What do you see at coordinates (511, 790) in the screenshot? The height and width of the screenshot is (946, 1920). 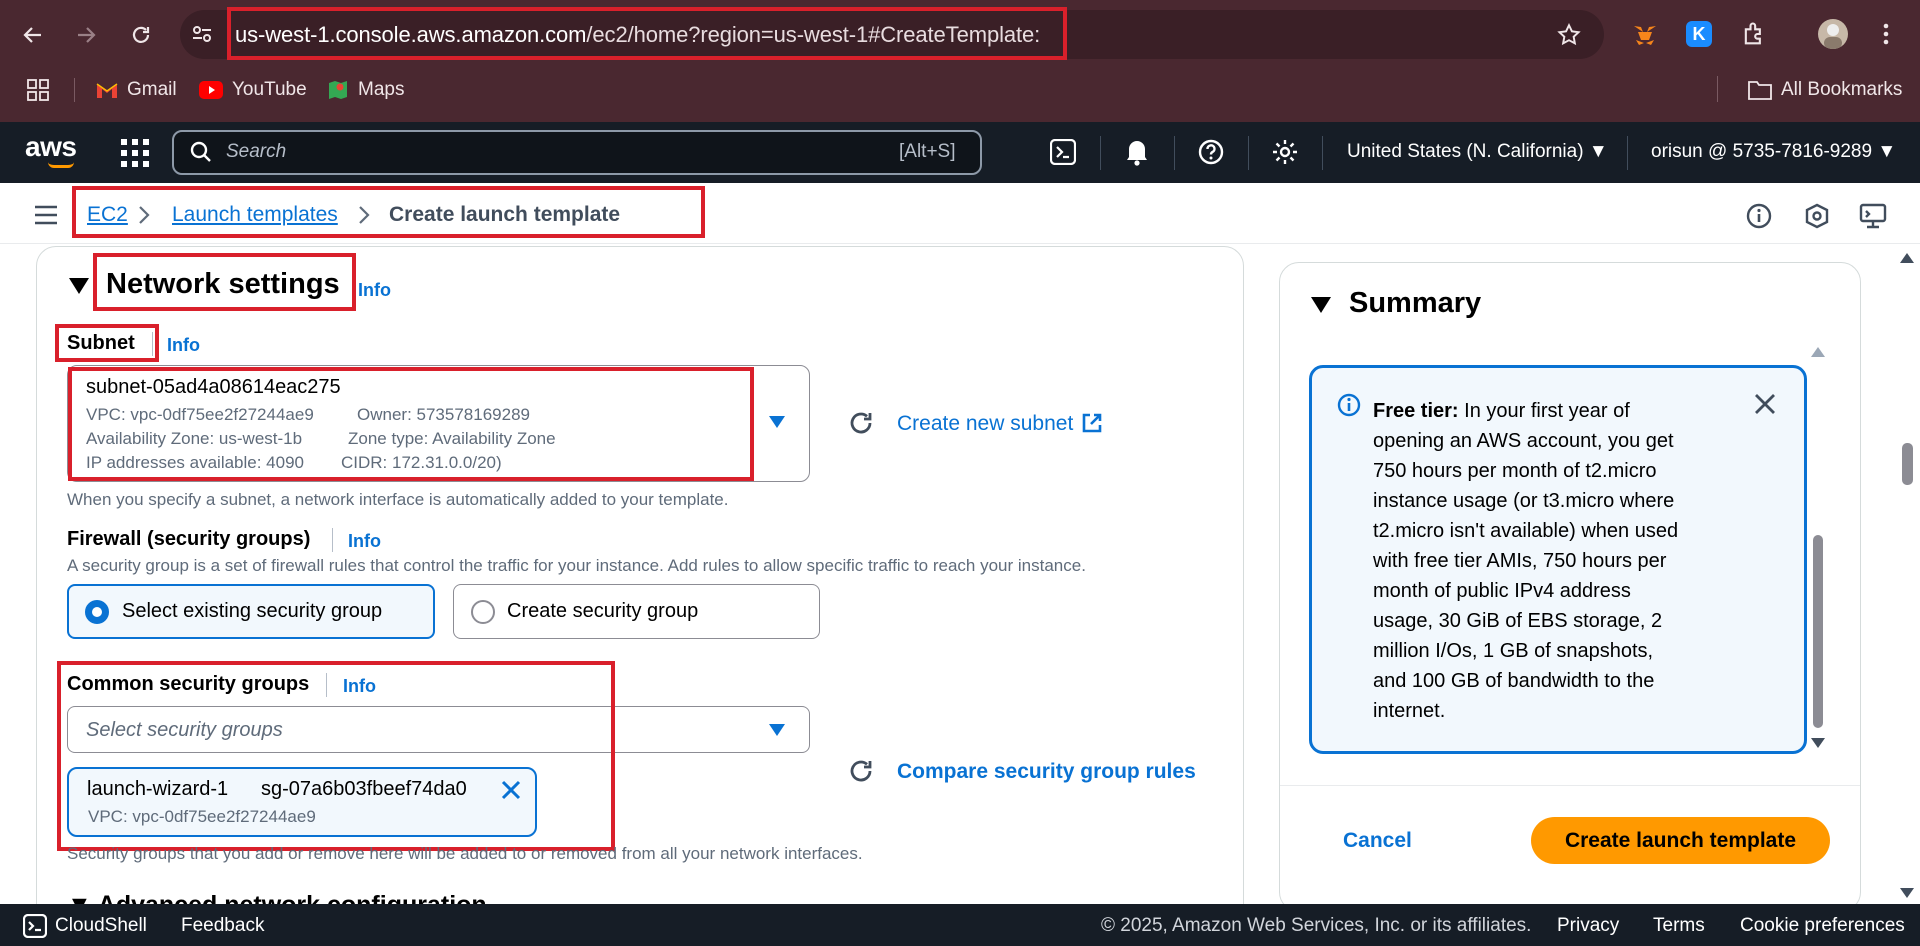 I see `remove-token-icon` at bounding box center [511, 790].